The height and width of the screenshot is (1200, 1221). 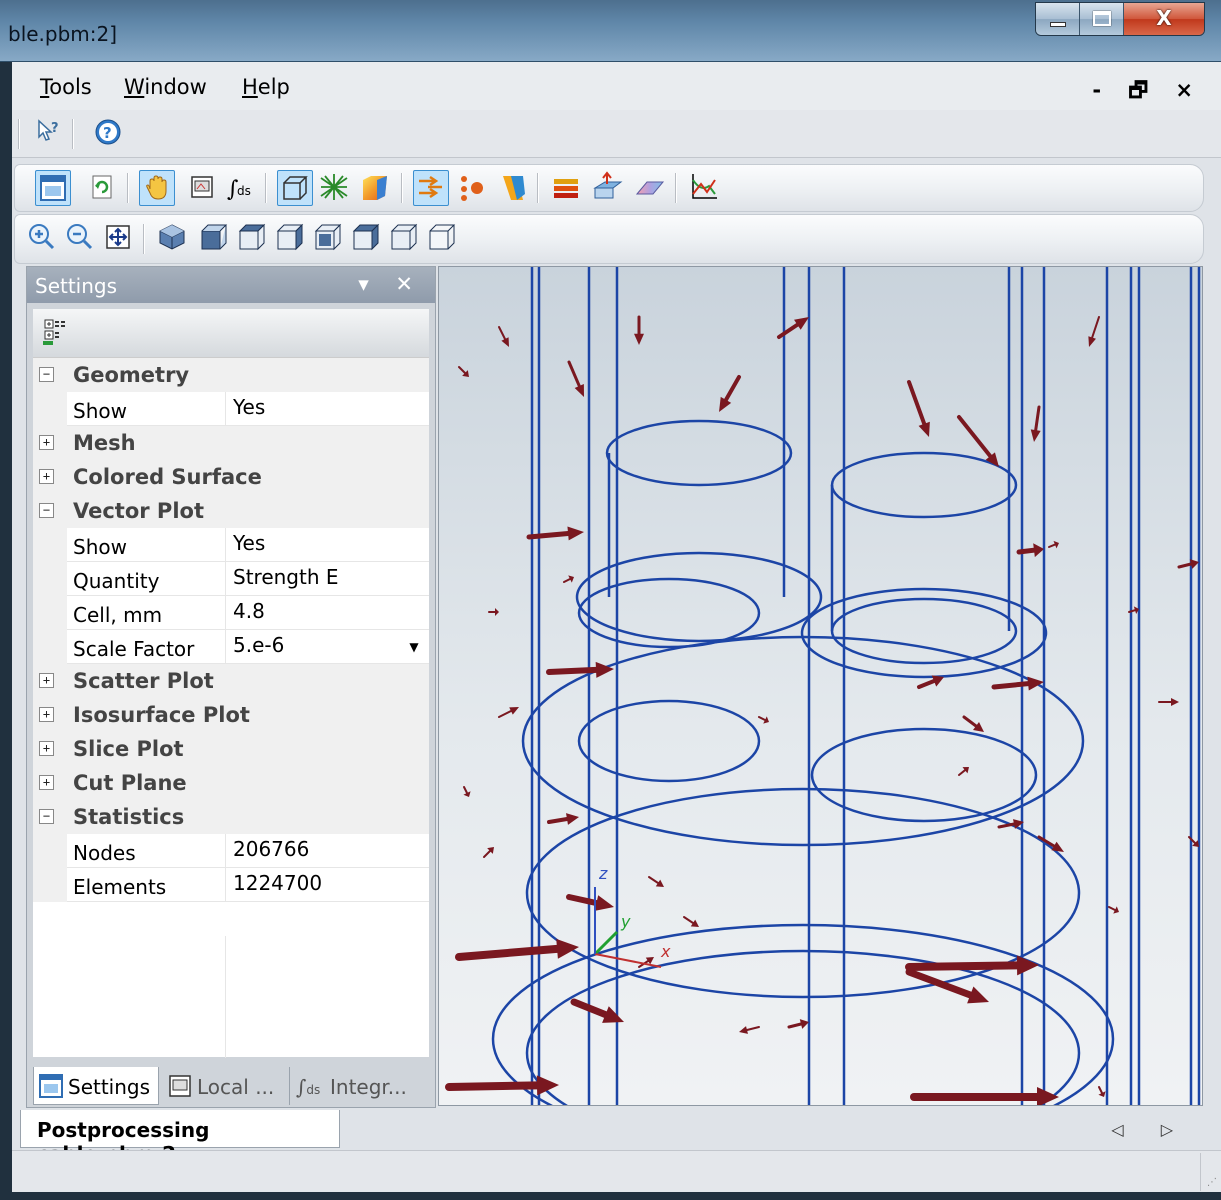 I want to click on zoom-in-button, so click(x=43, y=238).